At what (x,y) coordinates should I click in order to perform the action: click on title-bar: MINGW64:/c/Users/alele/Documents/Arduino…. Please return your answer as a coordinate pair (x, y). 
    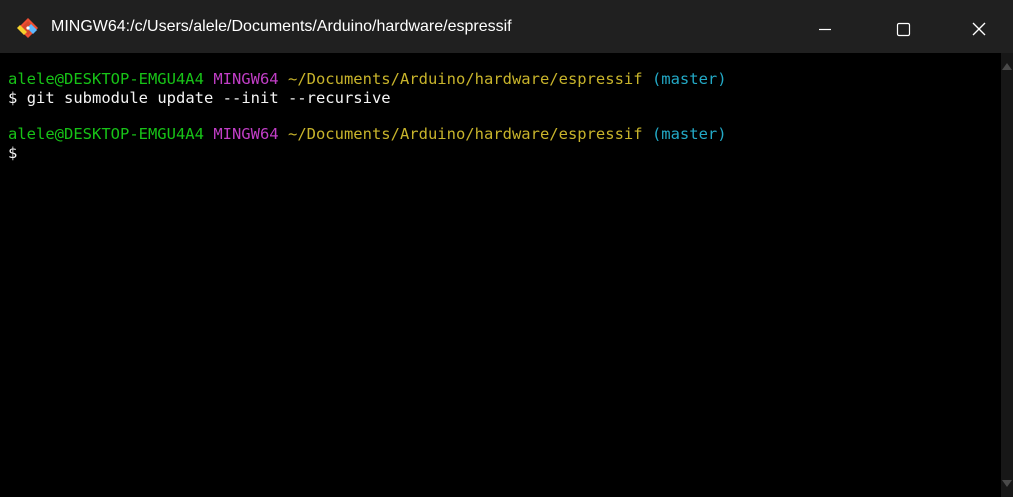
    Looking at the image, I should click on (506, 26).